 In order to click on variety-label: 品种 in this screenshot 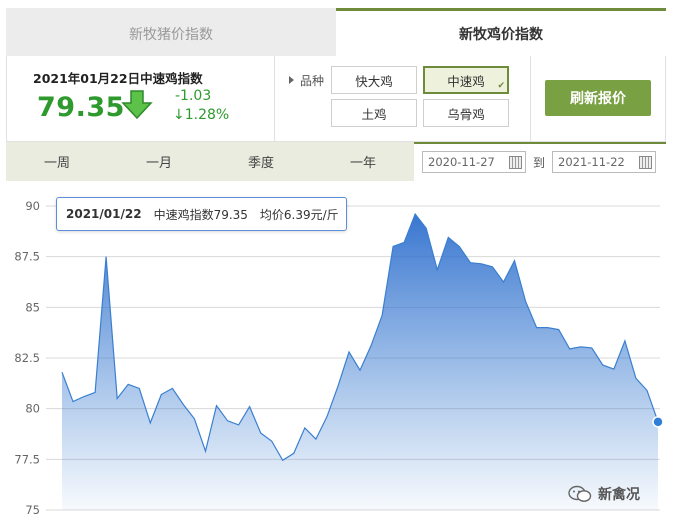, I will do `click(306, 80)`.